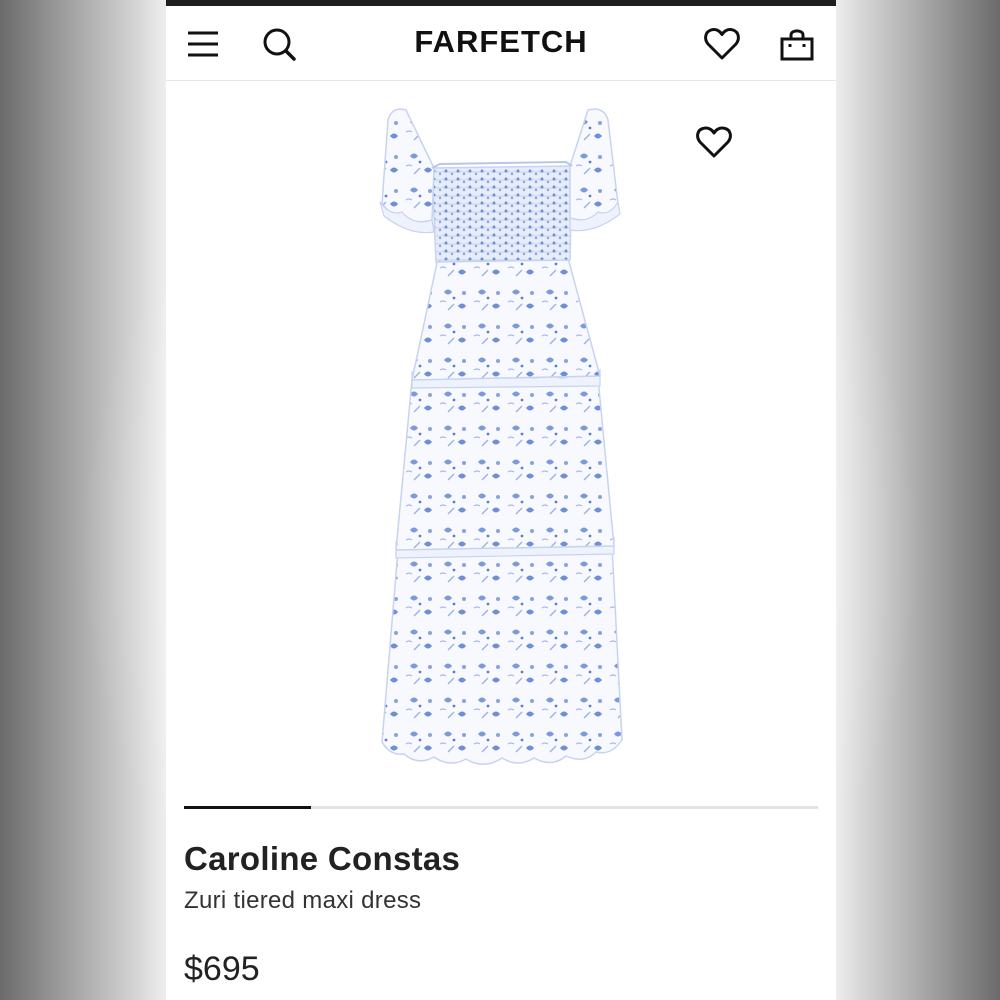 The height and width of the screenshot is (1000, 1000). What do you see at coordinates (222, 969) in the screenshot?
I see `product-price: $695` at bounding box center [222, 969].